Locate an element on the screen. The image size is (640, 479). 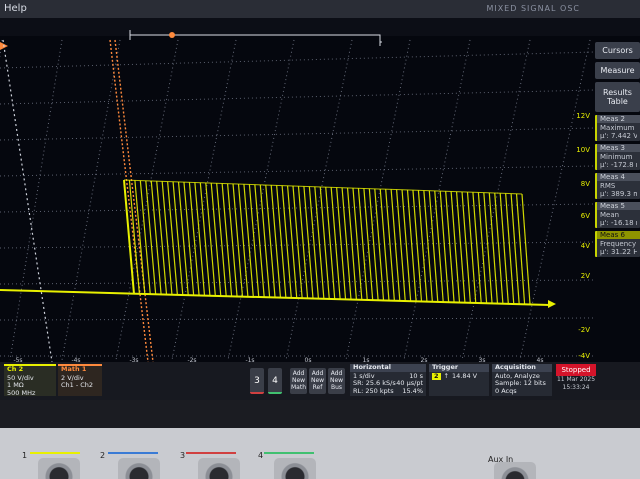
meas6-value: μ': 31.22 Hz is located at coordinates (618, 252).